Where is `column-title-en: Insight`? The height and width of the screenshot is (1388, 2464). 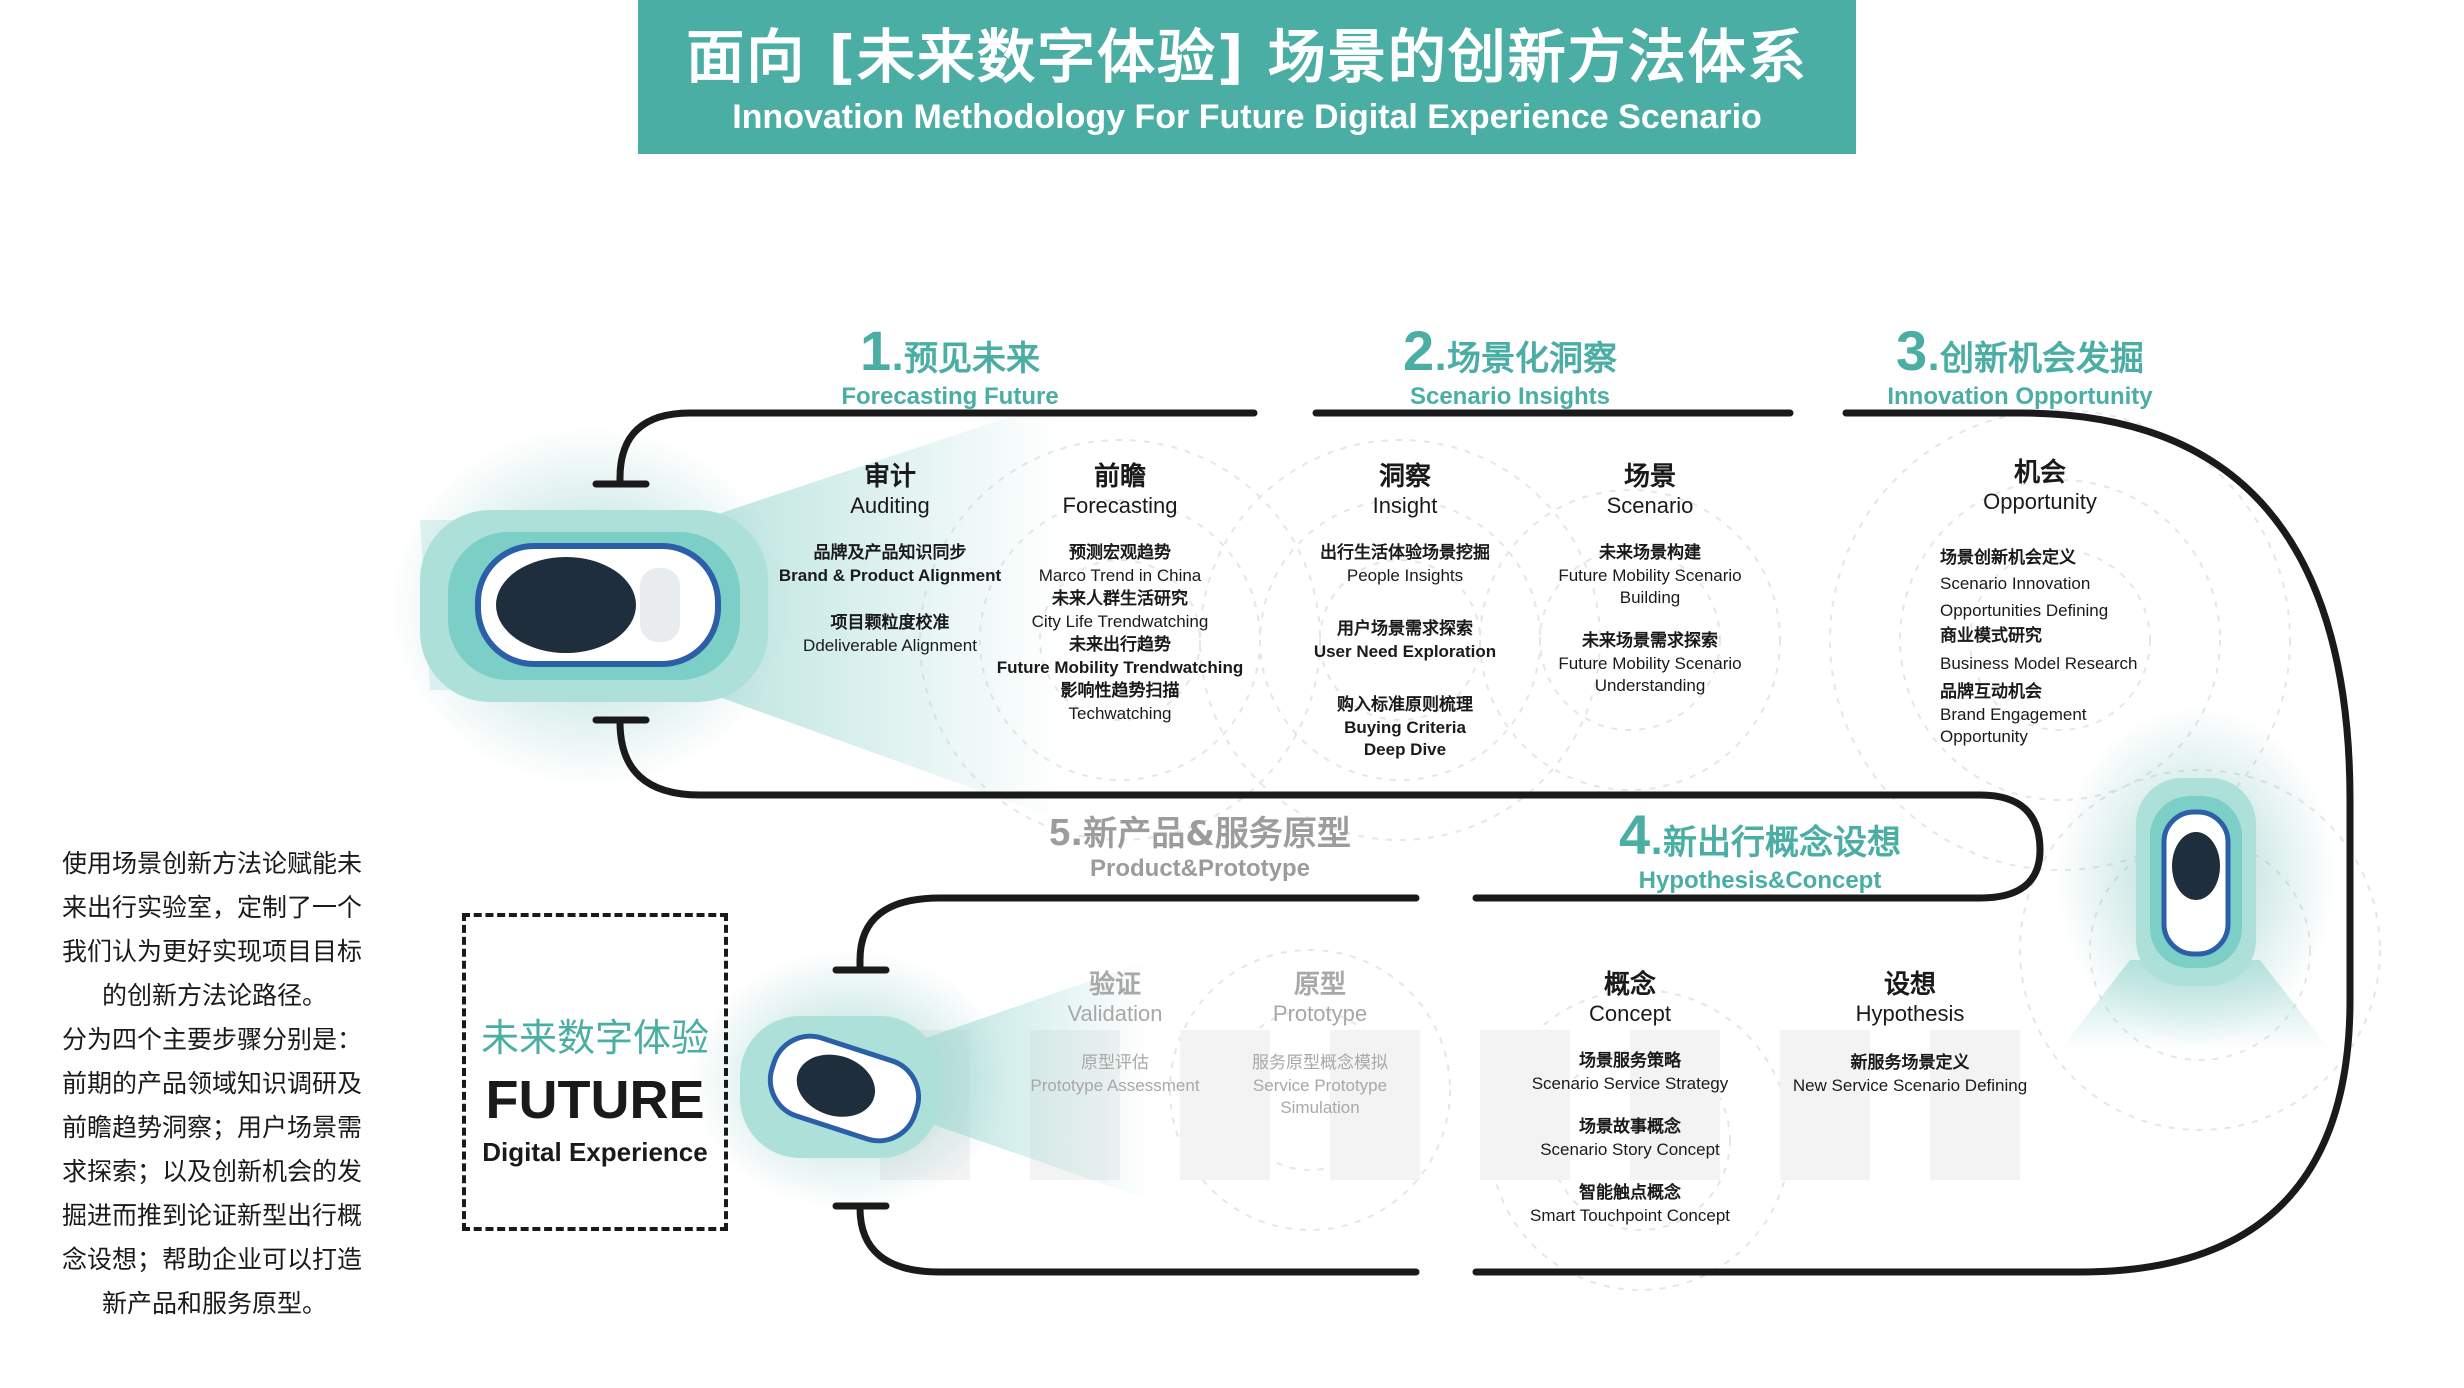 column-title-en: Insight is located at coordinates (1405, 505).